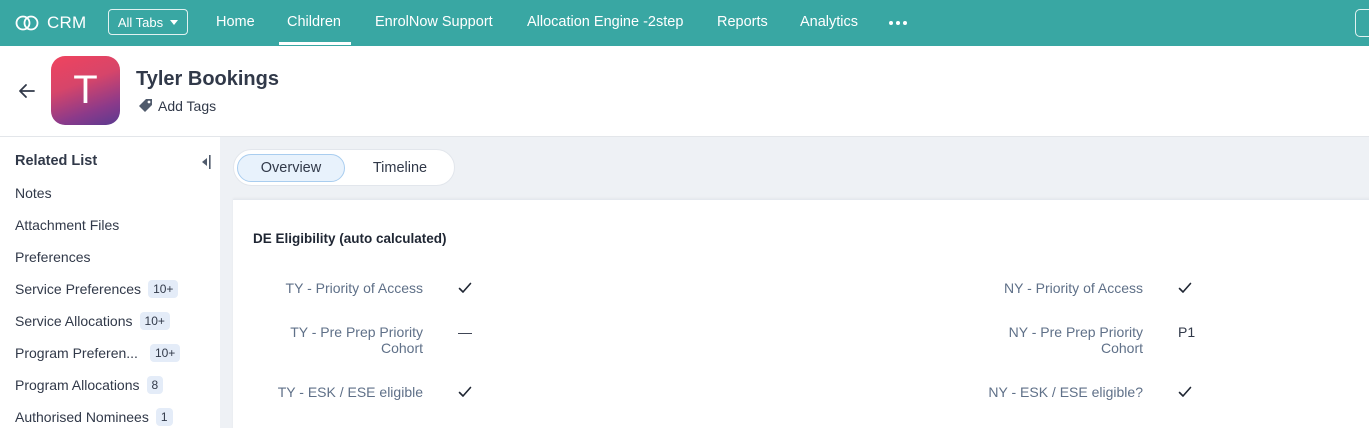 The image size is (1369, 428). I want to click on nav-tab-reports: Reports, so click(742, 23).